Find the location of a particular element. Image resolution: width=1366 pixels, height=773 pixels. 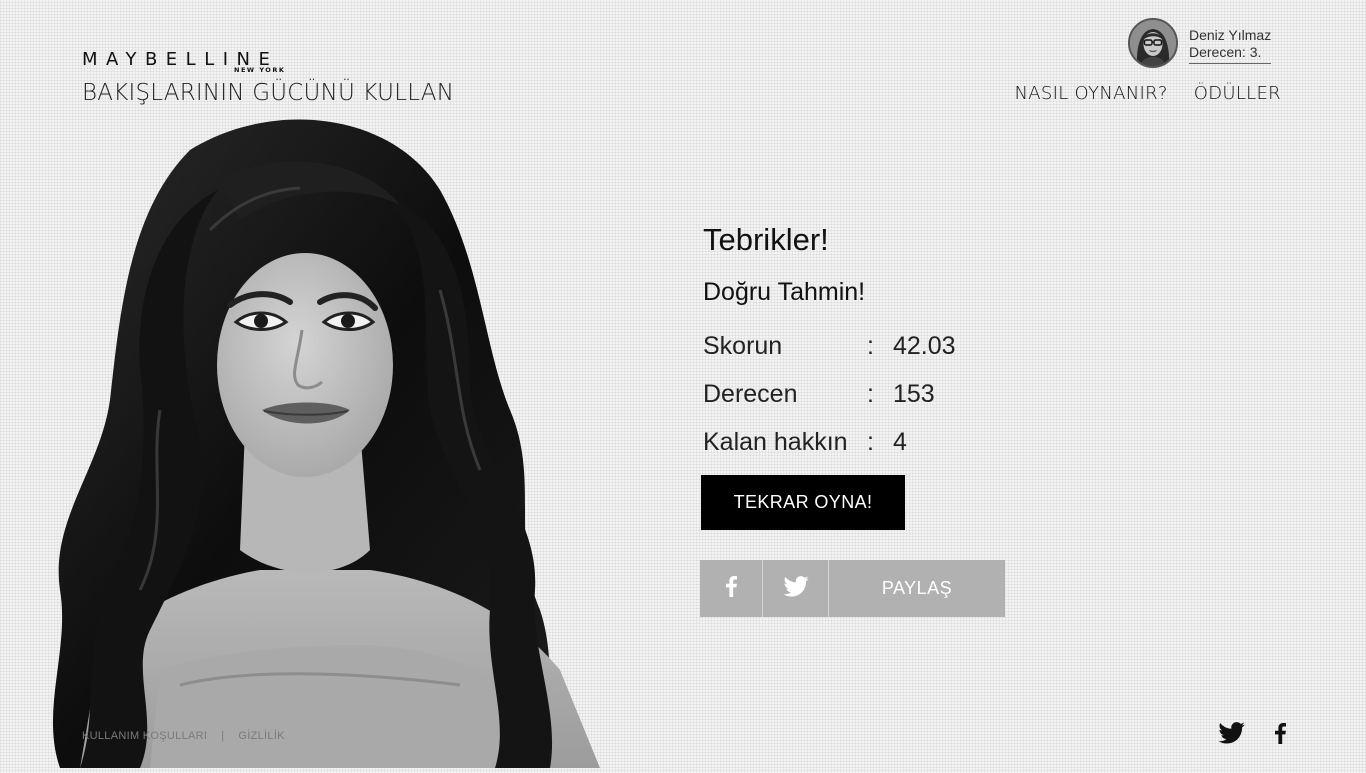

share-facebook-button is located at coordinates (731, 588).